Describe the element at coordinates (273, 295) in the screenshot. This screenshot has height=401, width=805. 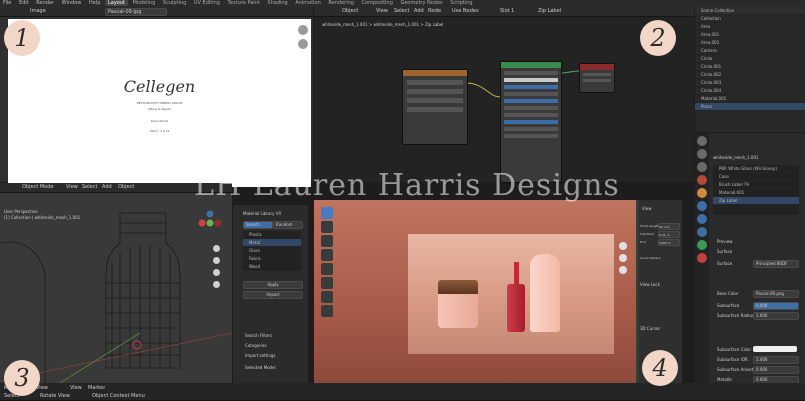
I see `library-import-button: Import` at that location.